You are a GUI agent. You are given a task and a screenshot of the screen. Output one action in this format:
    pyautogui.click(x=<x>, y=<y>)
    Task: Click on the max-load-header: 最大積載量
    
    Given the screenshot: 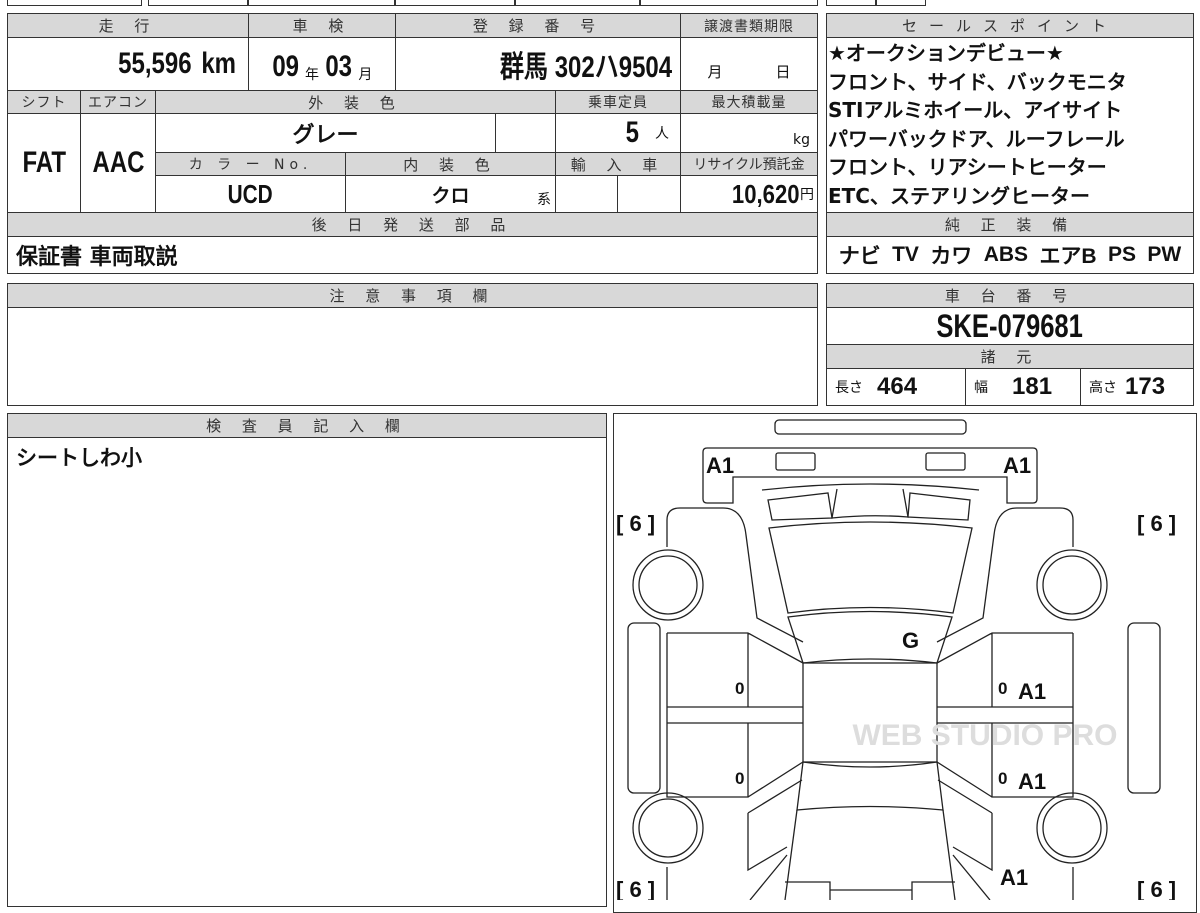 What is the action you would take?
    pyautogui.click(x=749, y=102)
    